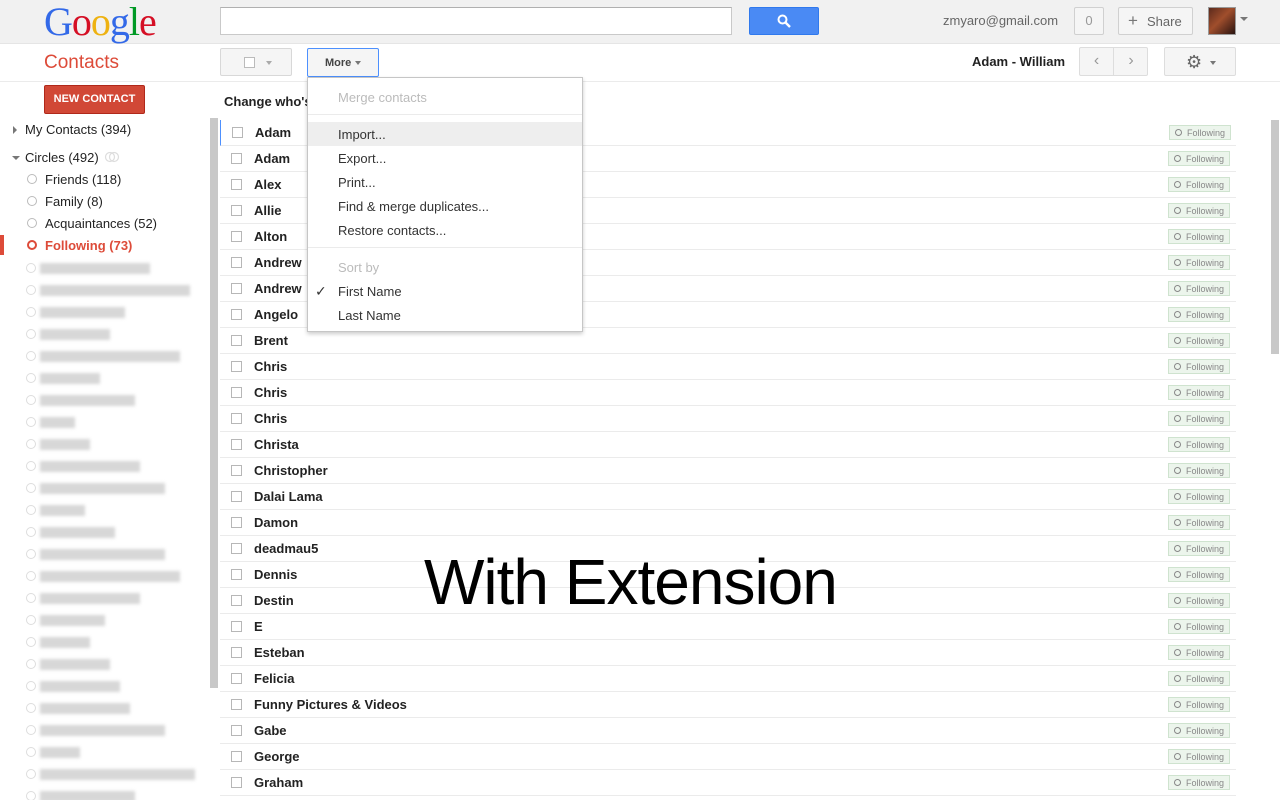 Image resolution: width=1280 pixels, height=800 pixels. What do you see at coordinates (728, 471) in the screenshot?
I see `contact-row: Christopher Following` at bounding box center [728, 471].